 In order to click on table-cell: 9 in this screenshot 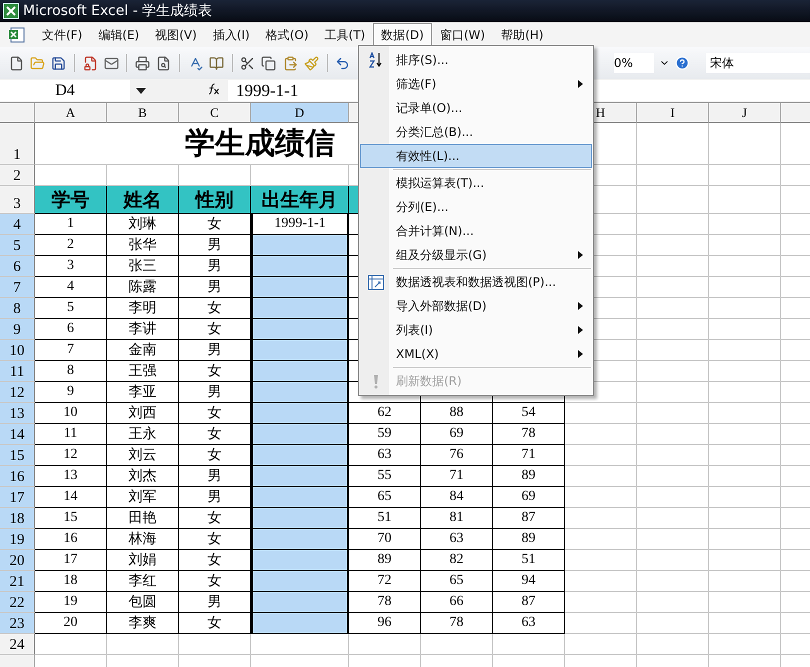, I will do `click(71, 392)`.